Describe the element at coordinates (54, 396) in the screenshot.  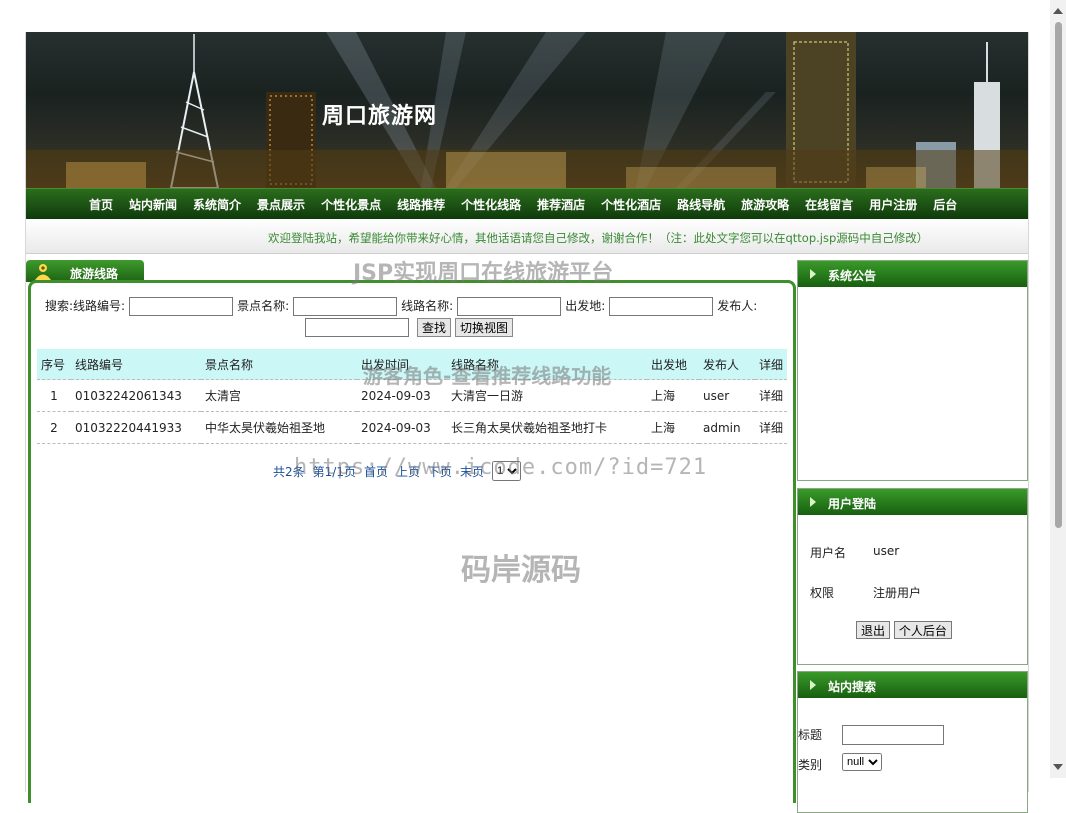
I see `row-no: 1` at that location.